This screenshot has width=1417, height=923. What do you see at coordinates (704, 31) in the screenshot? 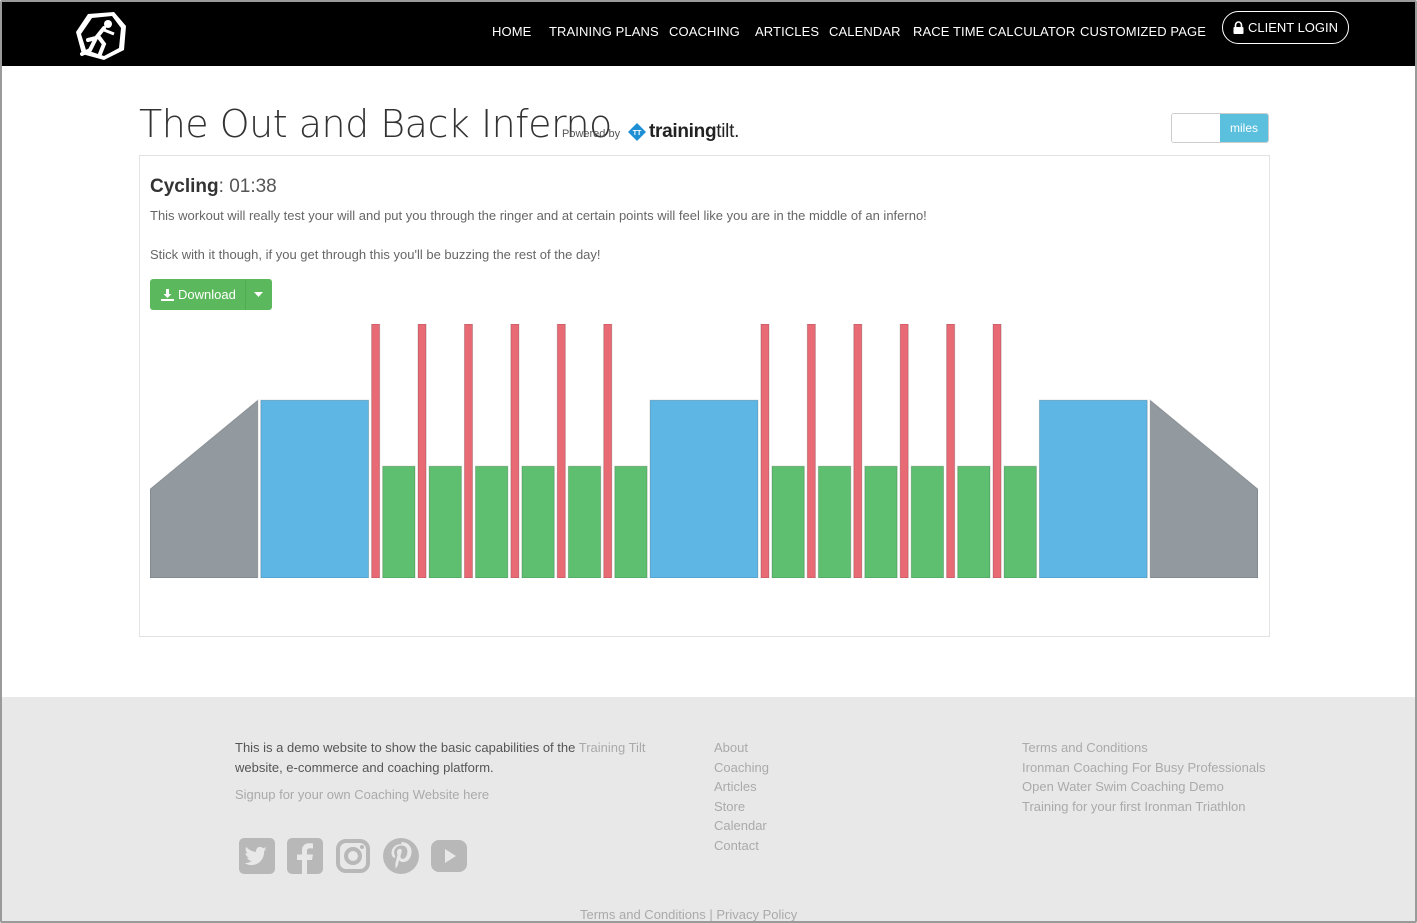
I see `nav-coaching: COACHING` at bounding box center [704, 31].